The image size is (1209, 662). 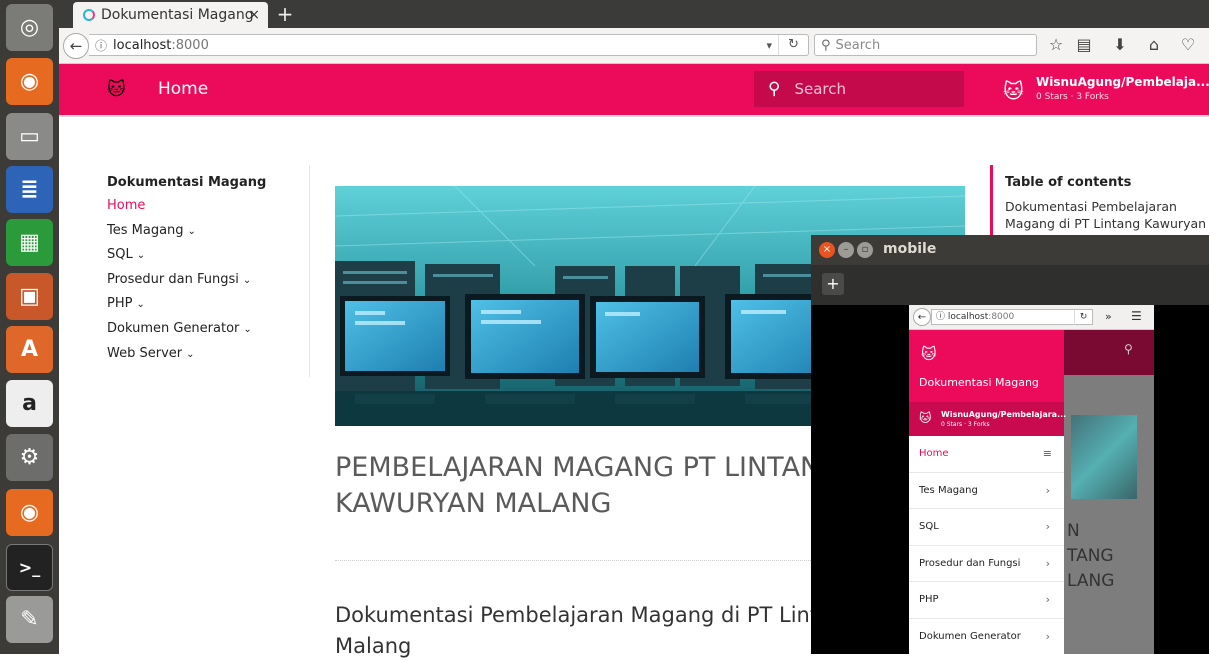 What do you see at coordinates (865, 250) in the screenshot?
I see `maximize-icon: ▫` at bounding box center [865, 250].